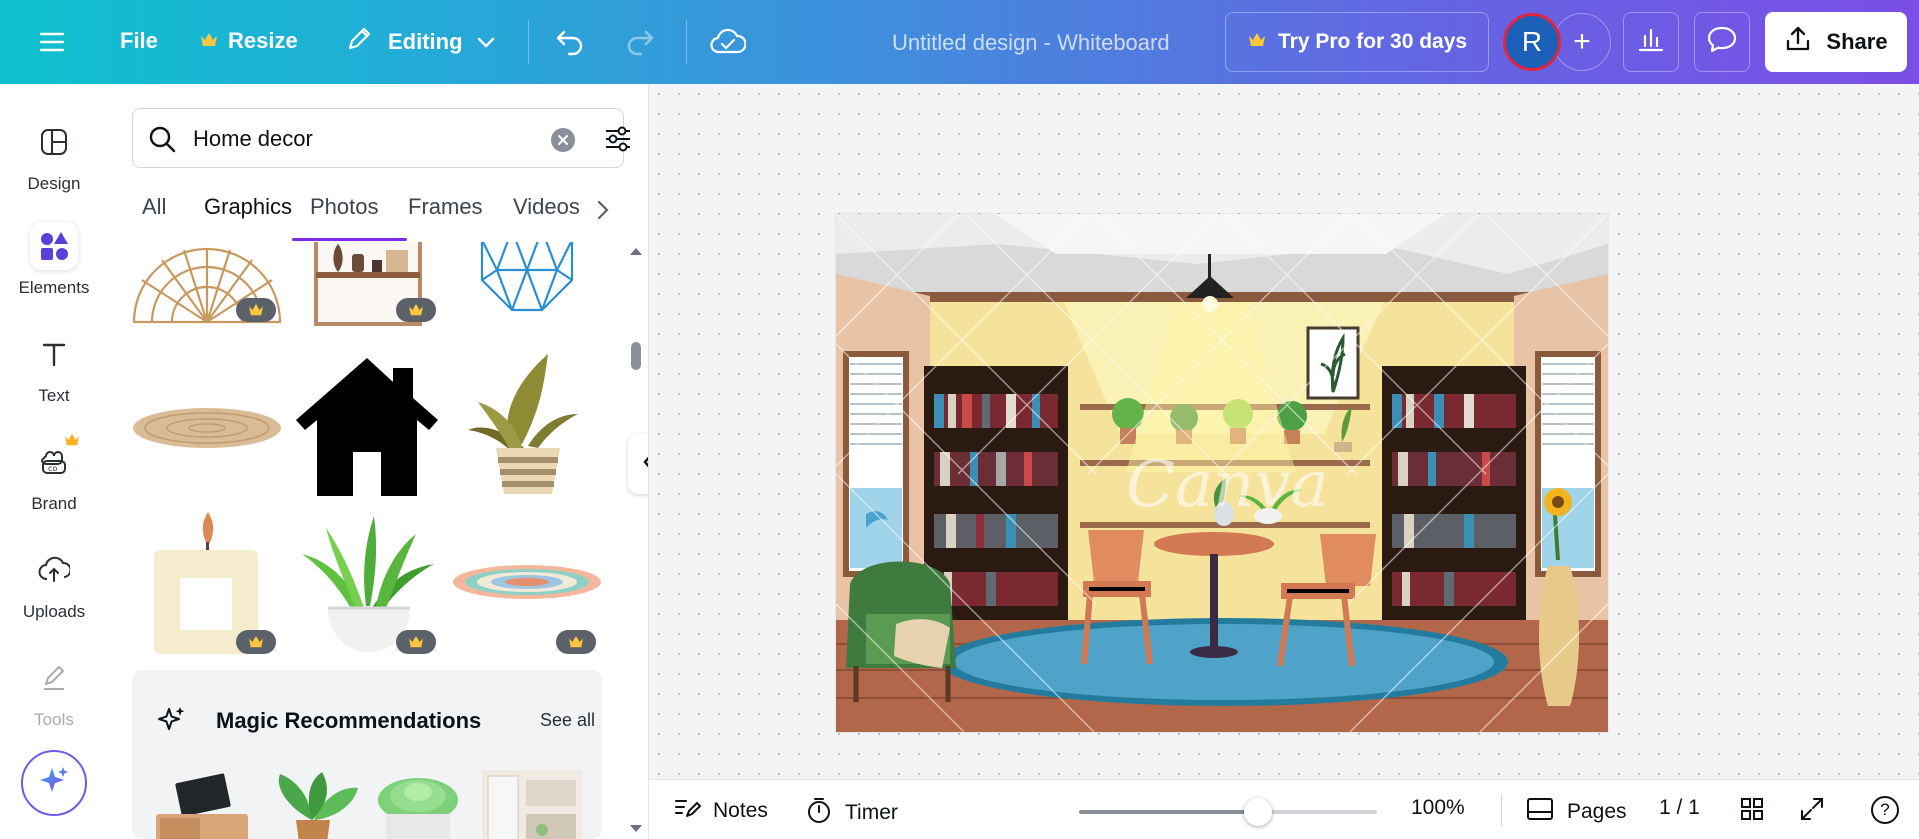 Image resolution: width=1919 pixels, height=839 pixels. Describe the element at coordinates (367, 427) in the screenshot. I see `result-house-icon` at that location.